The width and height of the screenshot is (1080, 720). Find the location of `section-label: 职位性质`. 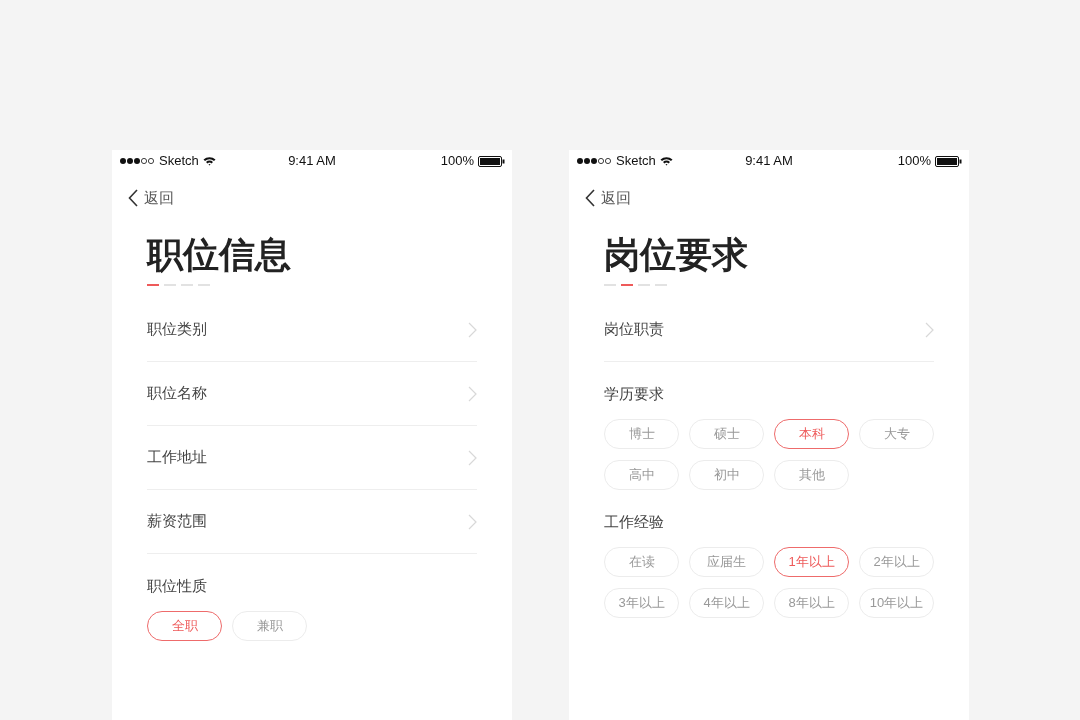

section-label: 职位性质 is located at coordinates (177, 586).